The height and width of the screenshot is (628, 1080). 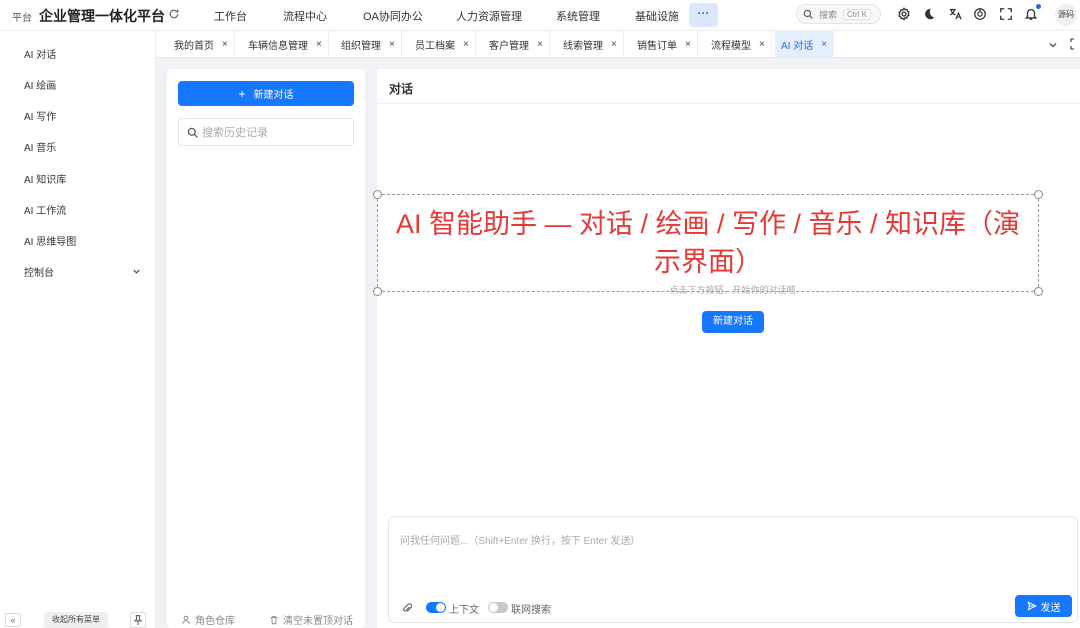 I want to click on tab-label: 流程模型, so click(x=731, y=46).